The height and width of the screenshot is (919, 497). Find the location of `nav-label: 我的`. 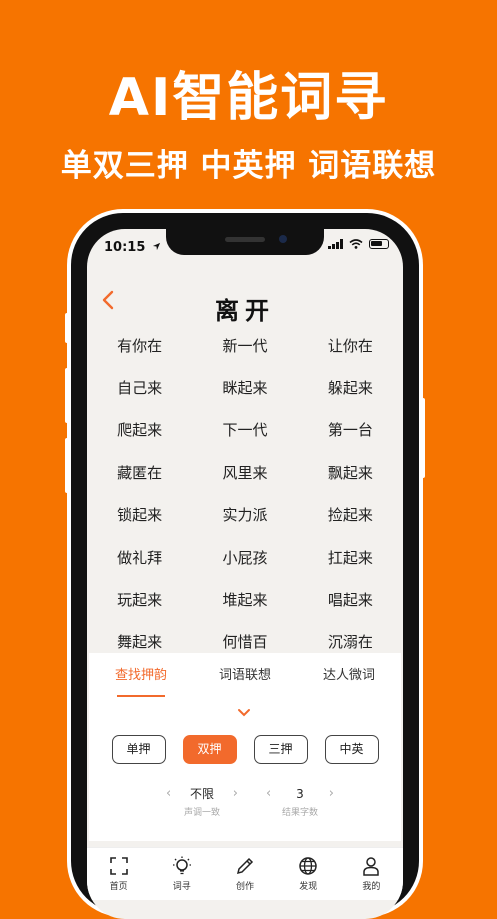

nav-label: 我的 is located at coordinates (371, 887).